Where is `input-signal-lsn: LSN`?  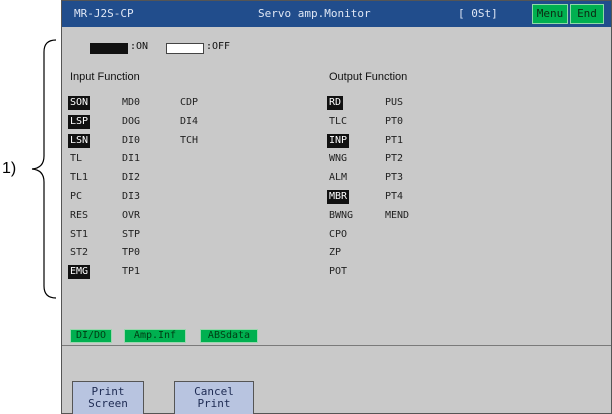
input-signal-lsn: LSN is located at coordinates (79, 140).